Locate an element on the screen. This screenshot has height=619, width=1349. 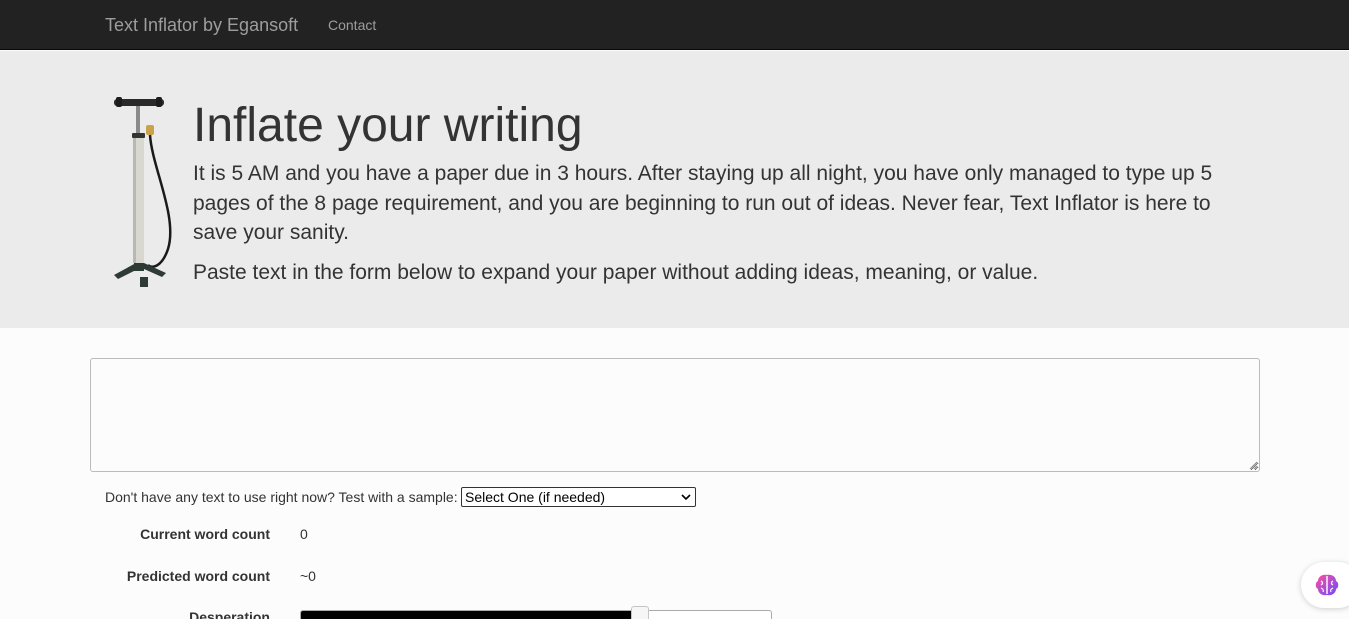
extension-bubble is located at coordinates (1325, 585).